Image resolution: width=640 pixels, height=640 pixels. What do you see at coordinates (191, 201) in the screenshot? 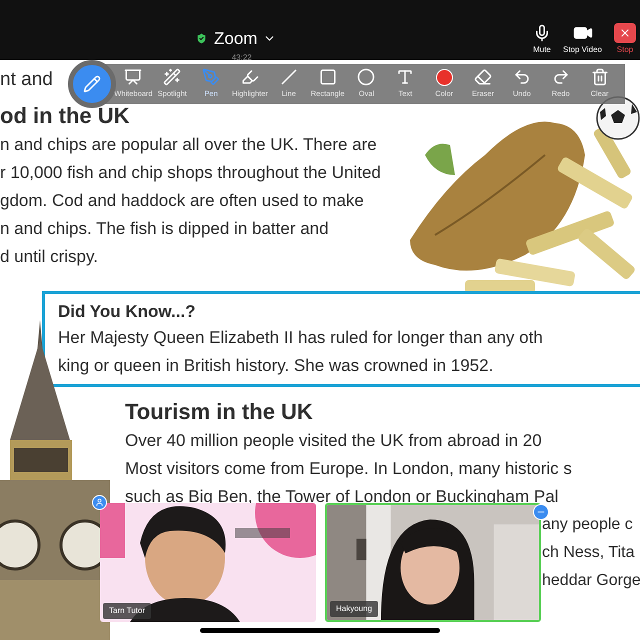
I see `paragraph-text: n and chips are popular all over the UK. There are r 10,000 fish and chip shops throughout the United gdom. Cod and haddock are often used to make n and chips. The fish is dipped in batter and d until crispy.` at bounding box center [191, 201].